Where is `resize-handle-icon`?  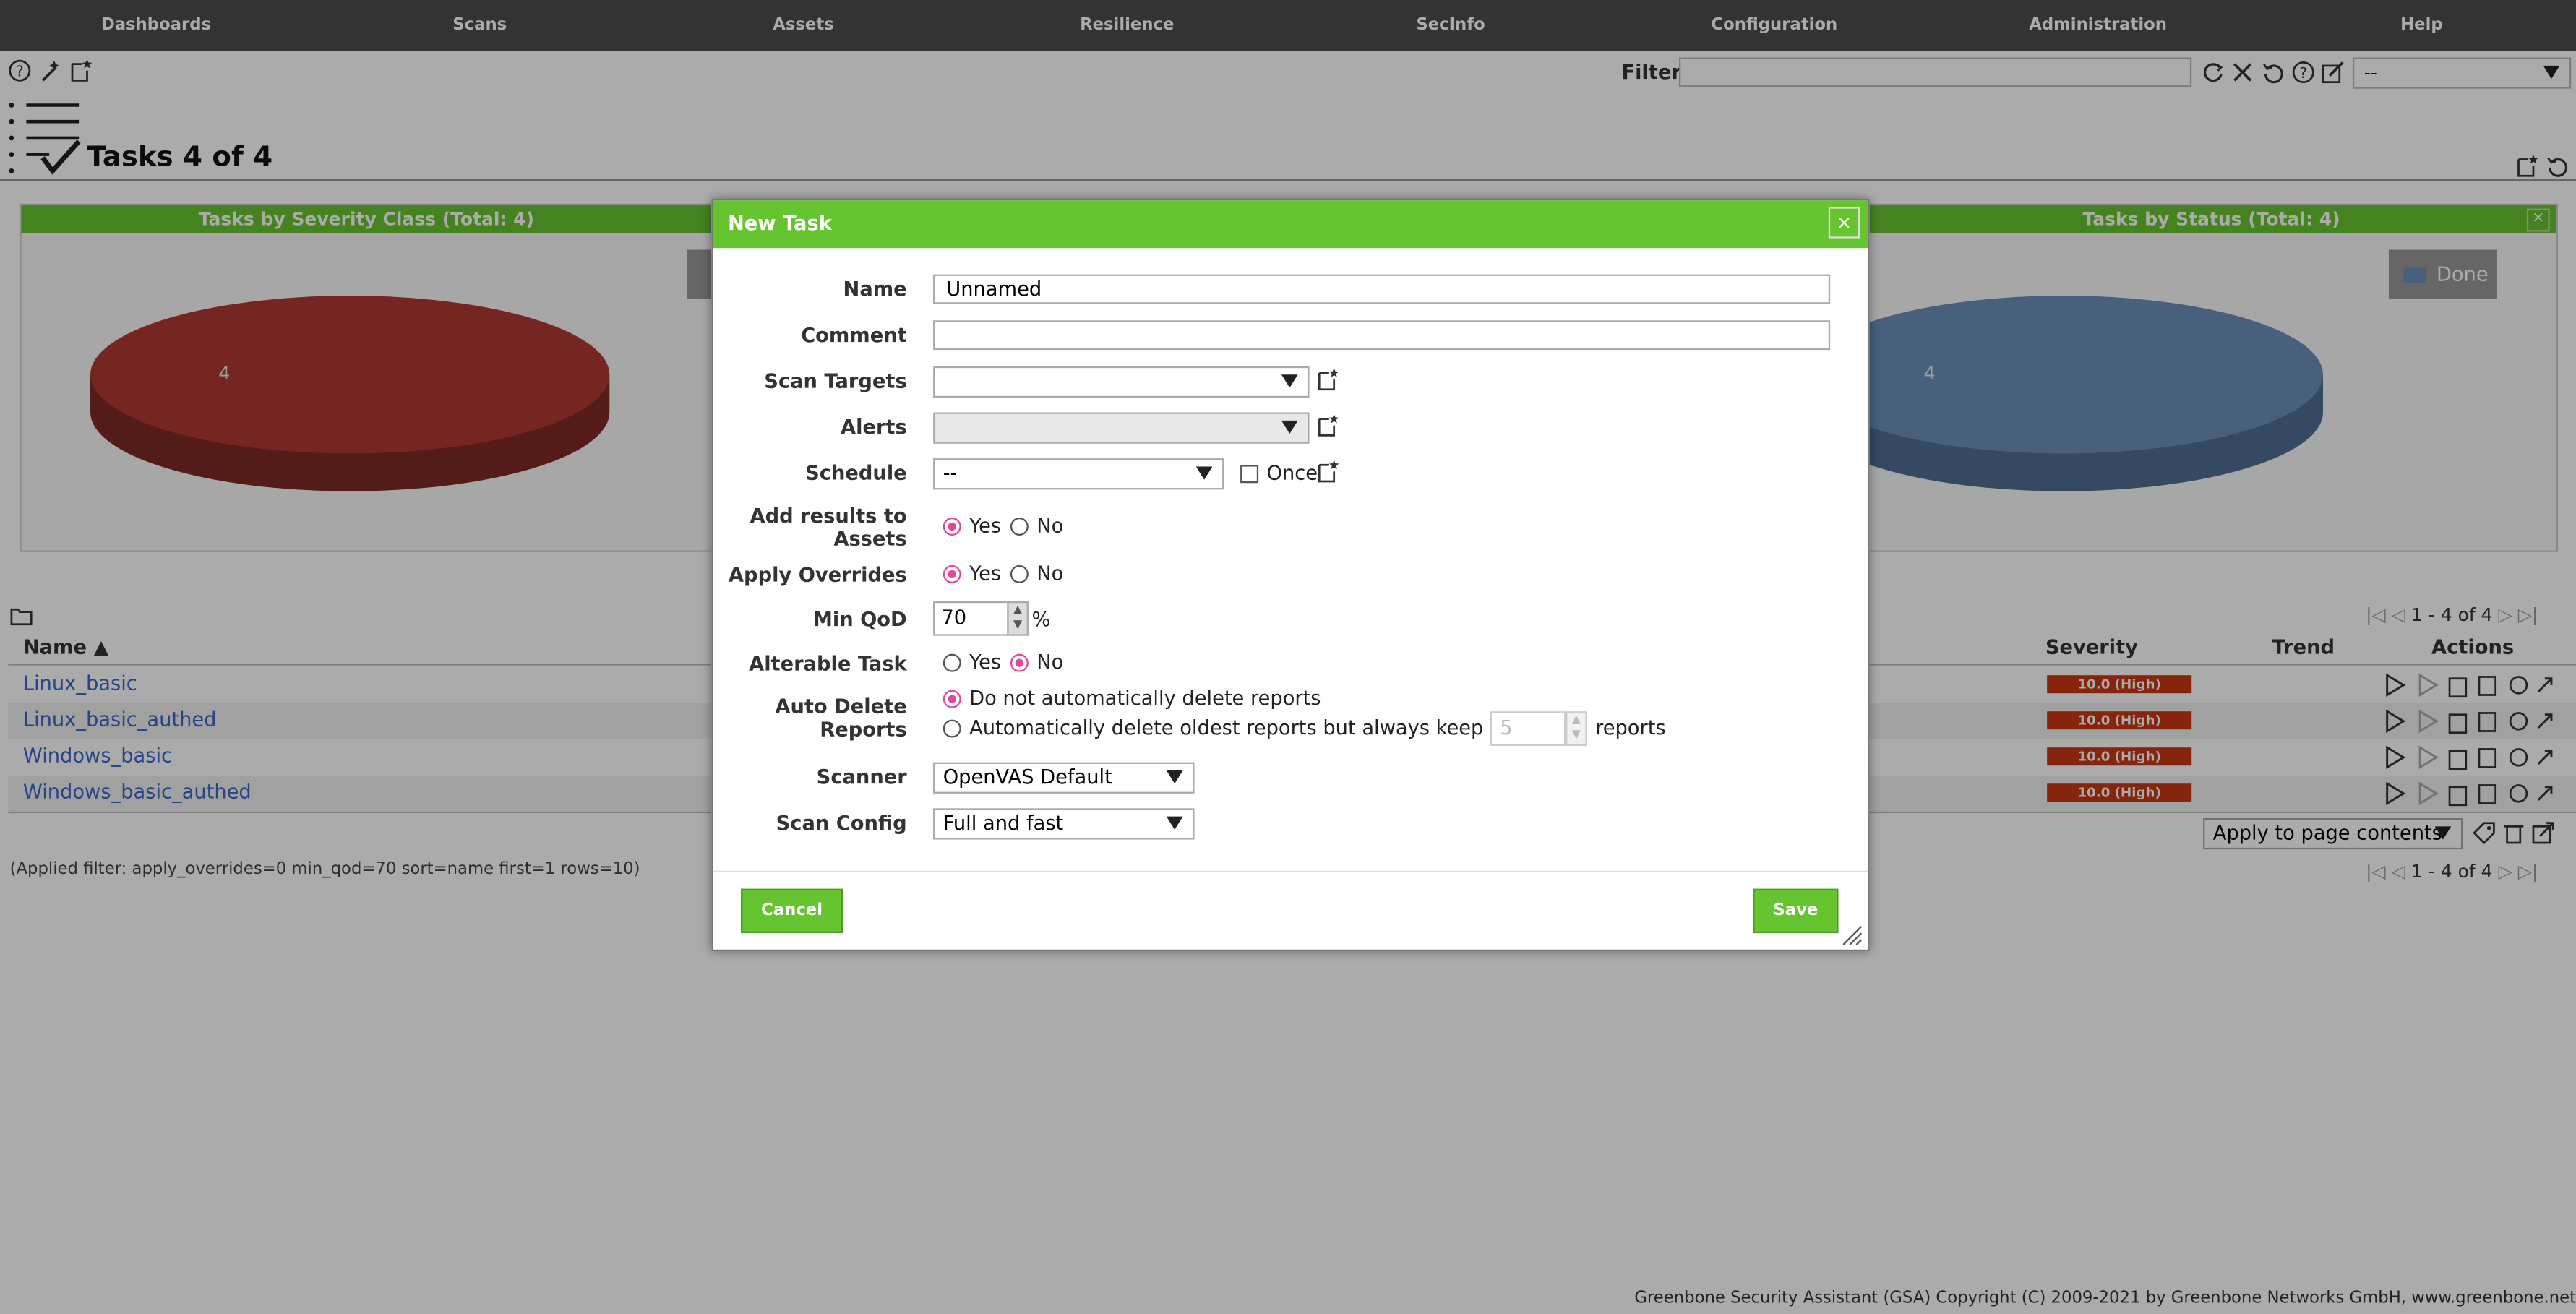 resize-handle-icon is located at coordinates (1851, 934).